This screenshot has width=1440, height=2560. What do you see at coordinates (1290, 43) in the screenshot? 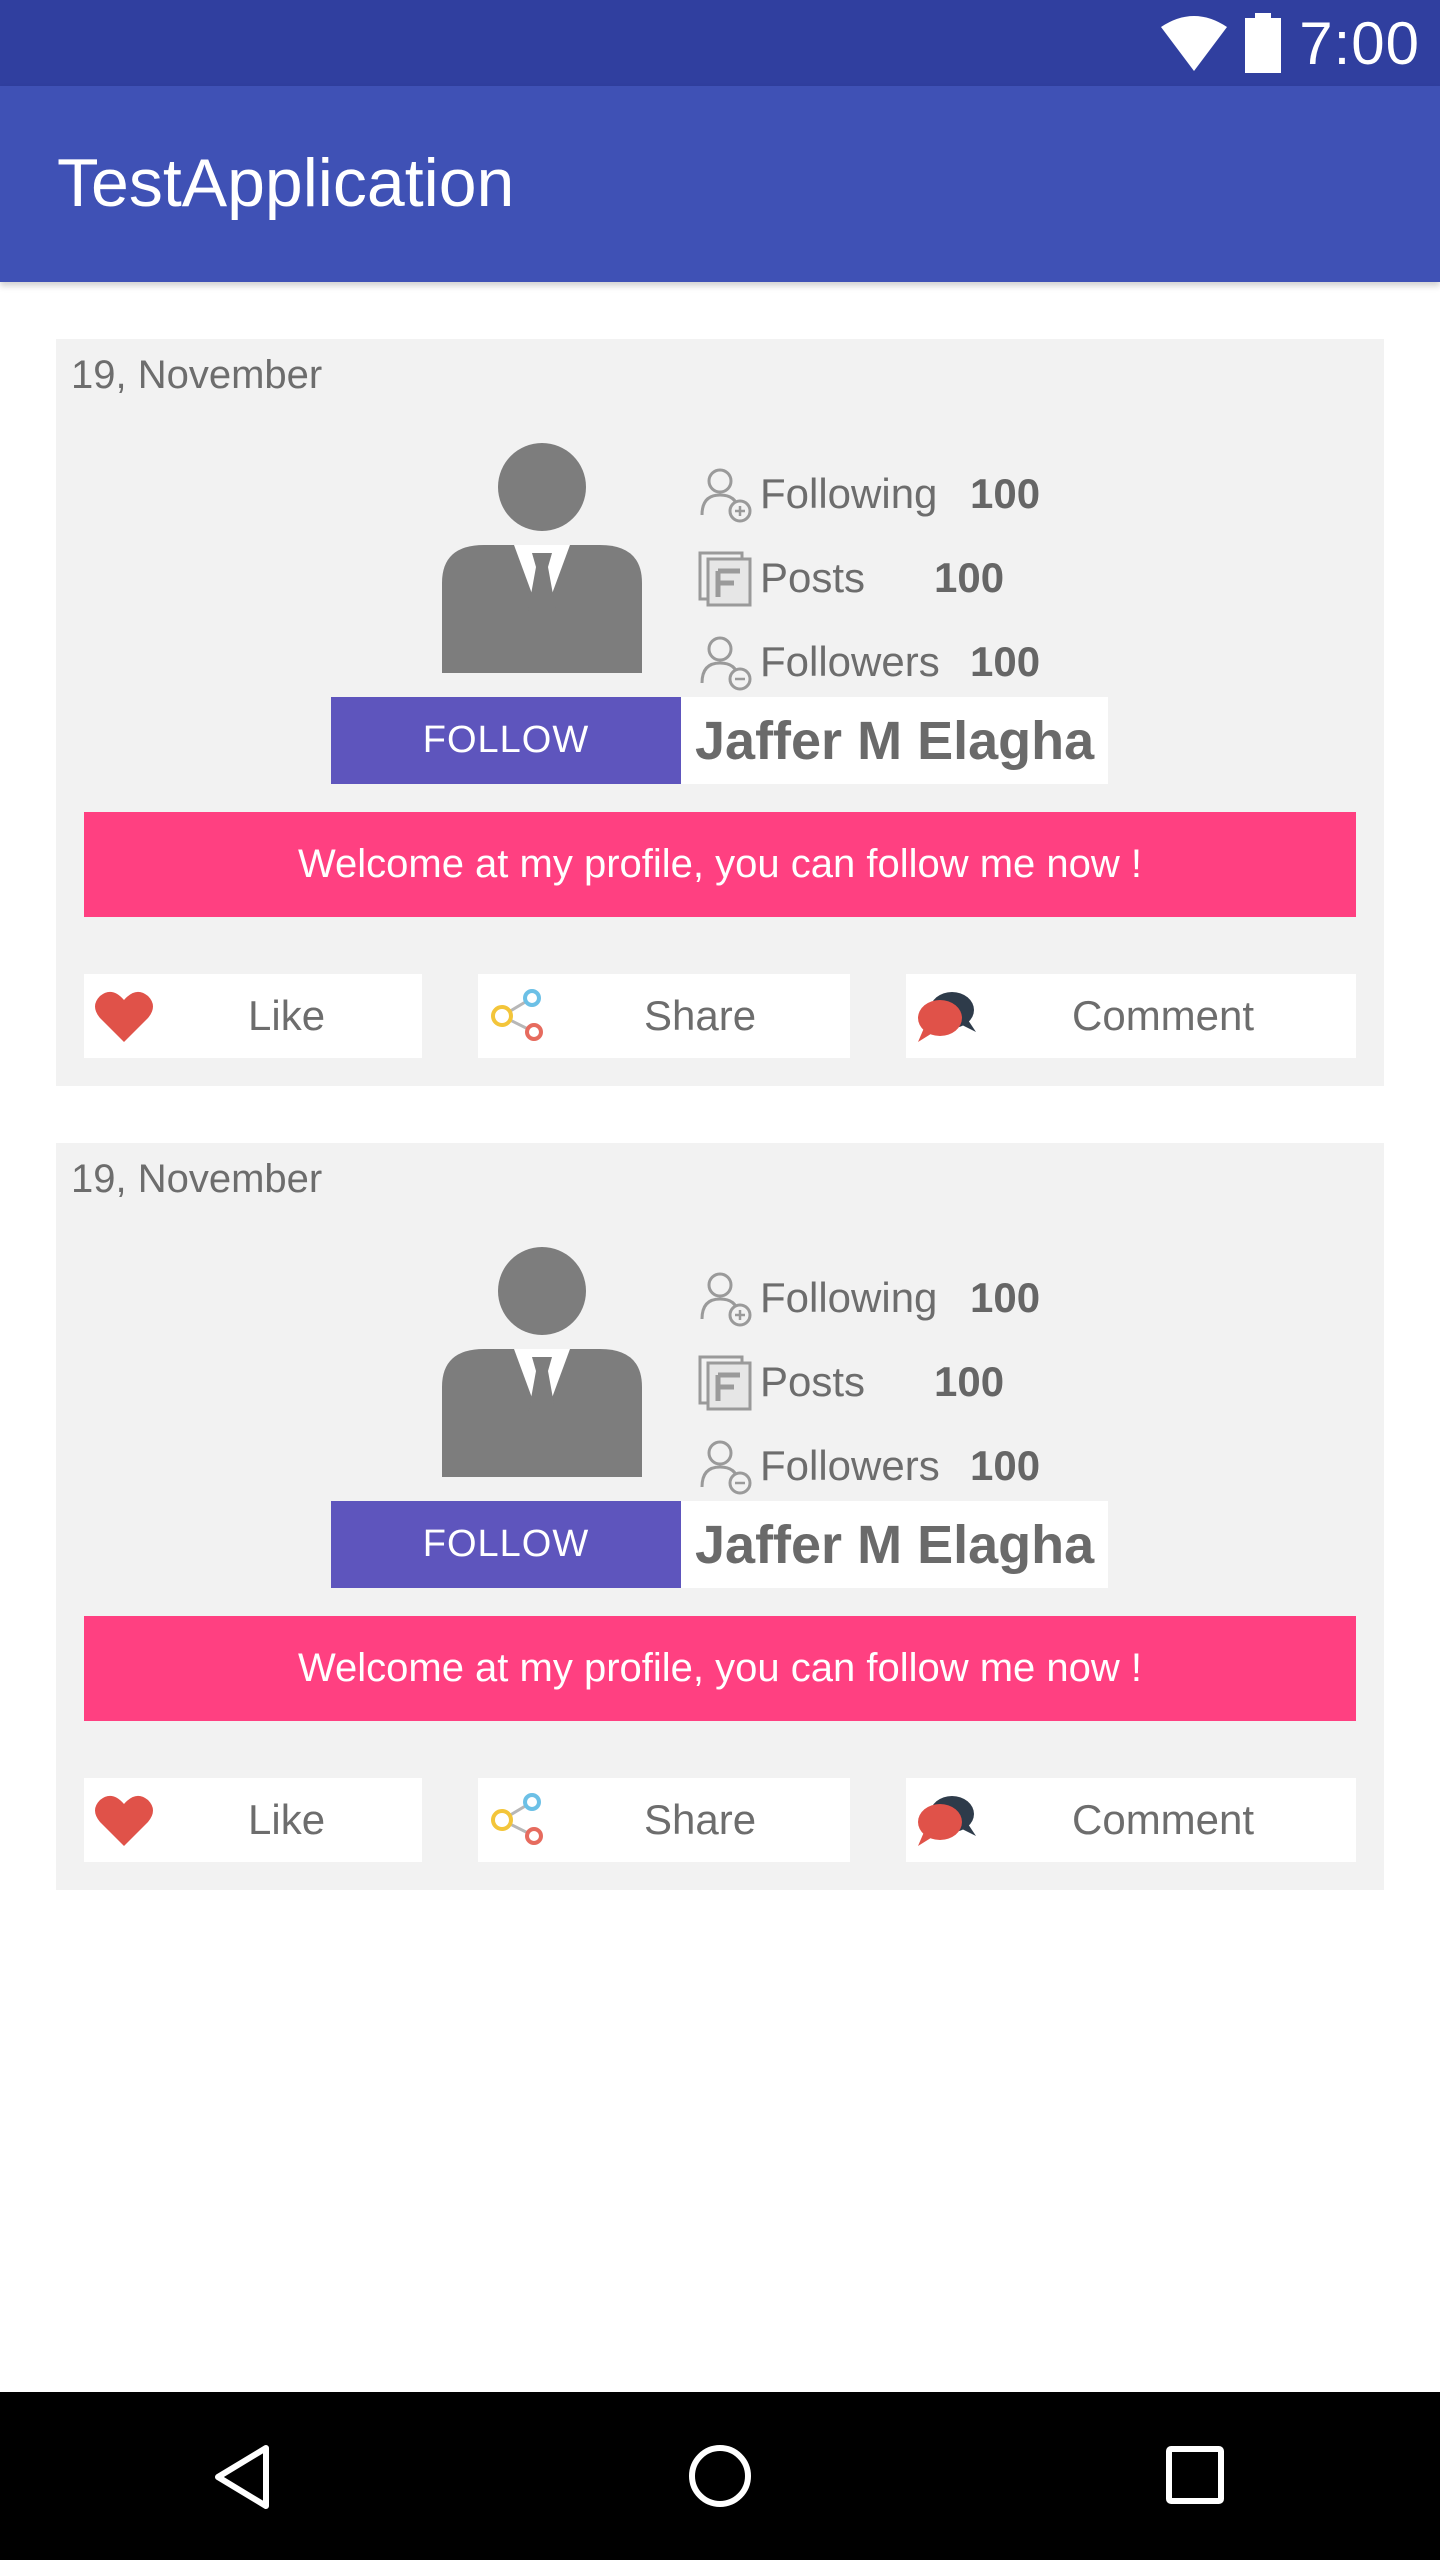
I see `status-icons: 7:00` at bounding box center [1290, 43].